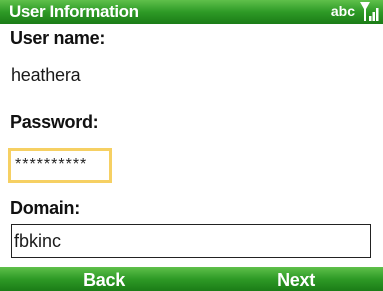 This screenshot has width=383, height=291. I want to click on username-label: User name:, so click(58, 38).